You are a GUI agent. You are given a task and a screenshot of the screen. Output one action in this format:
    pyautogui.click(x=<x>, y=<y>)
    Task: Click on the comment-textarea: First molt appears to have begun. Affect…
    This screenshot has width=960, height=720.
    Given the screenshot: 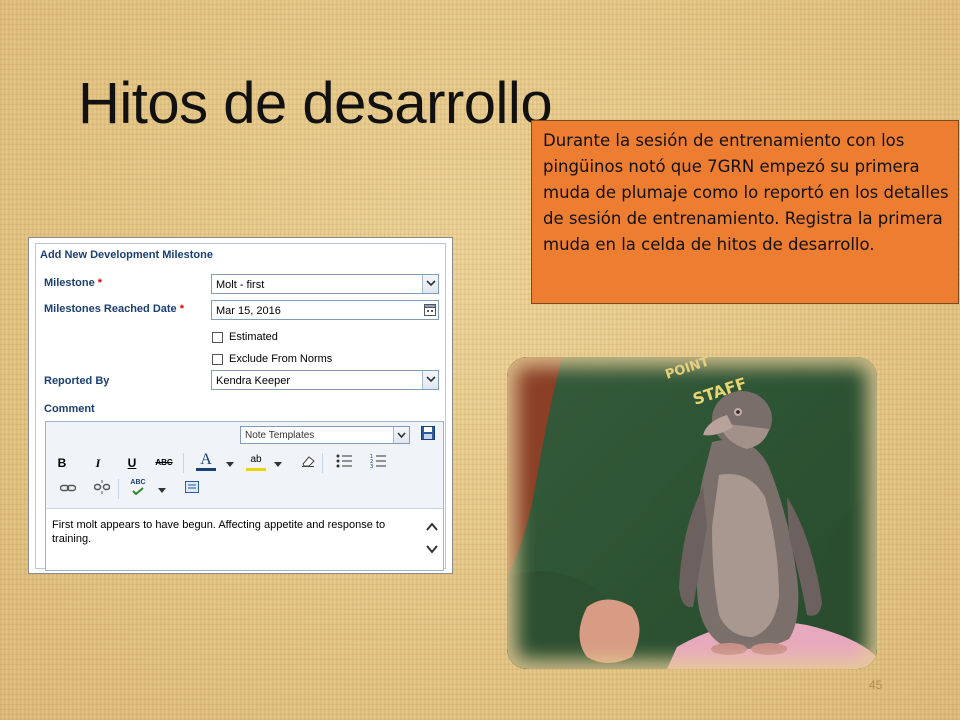 What is the action you would take?
    pyautogui.click(x=227, y=532)
    